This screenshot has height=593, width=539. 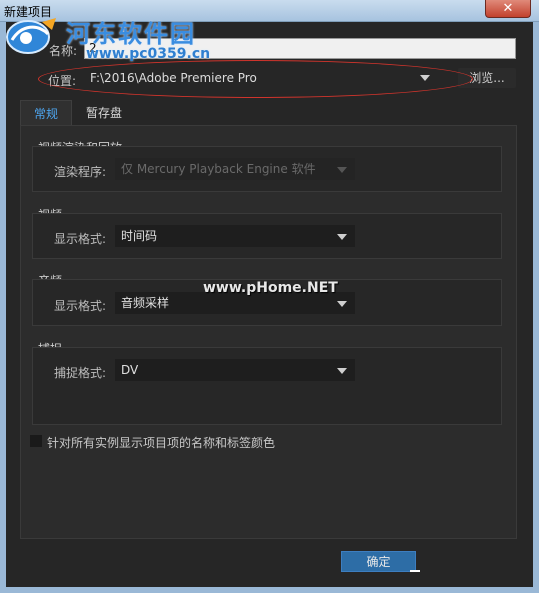 I want to click on video-display-format-label: 显示格式:, so click(x=80, y=239).